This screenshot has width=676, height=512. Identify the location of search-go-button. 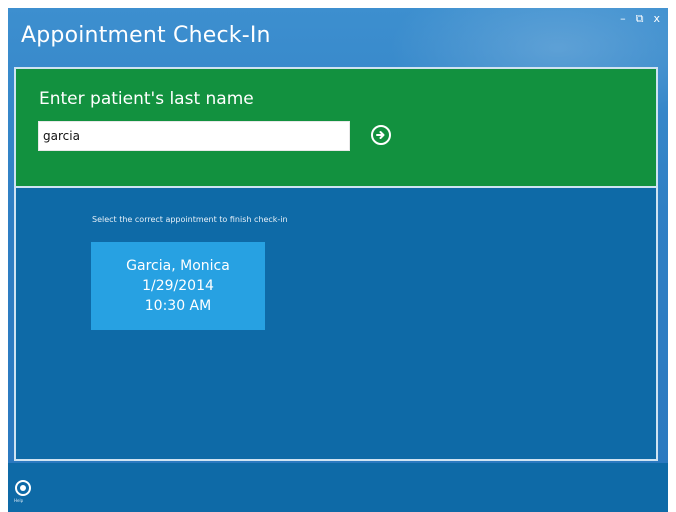
(381, 135).